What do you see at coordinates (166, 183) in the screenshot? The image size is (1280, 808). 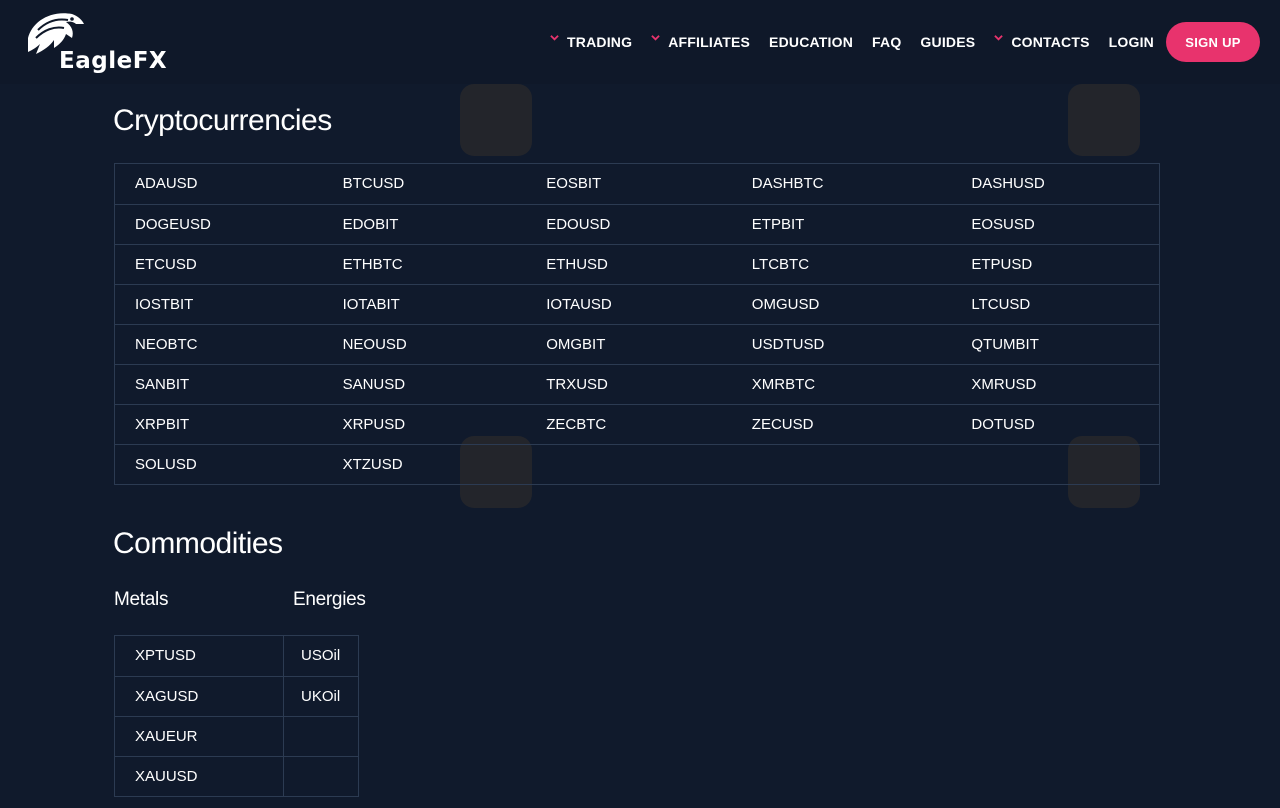 I see `symbol-cell: ADAUSD` at bounding box center [166, 183].